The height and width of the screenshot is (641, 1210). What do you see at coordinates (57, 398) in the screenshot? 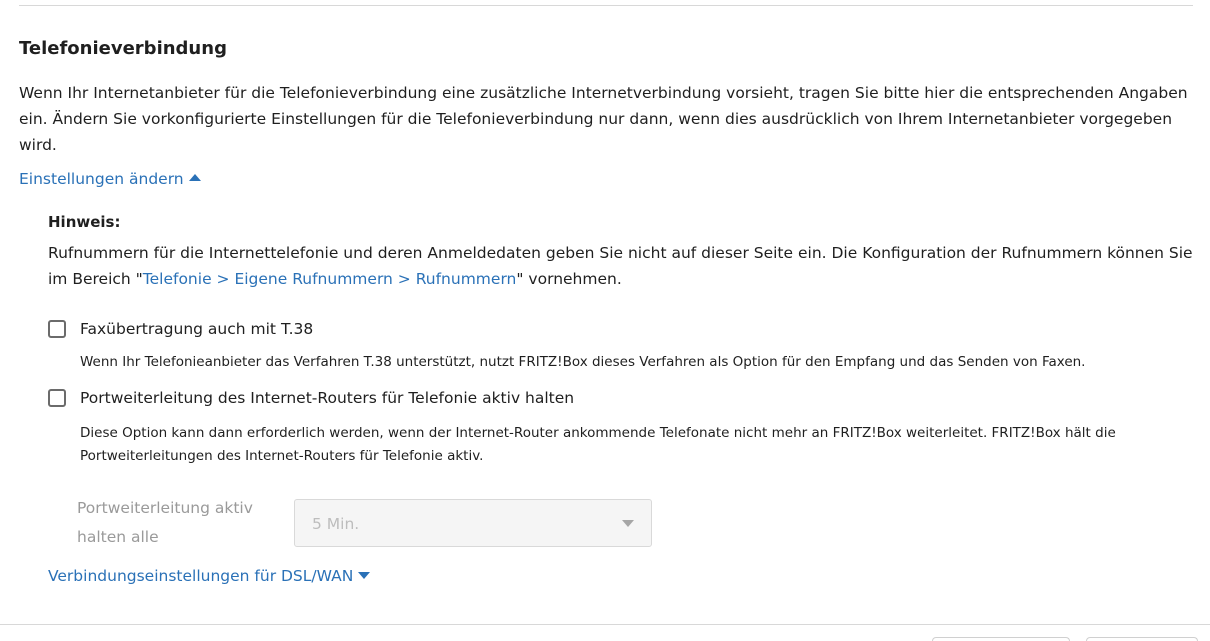
I see `port-forwarding-checkbox` at bounding box center [57, 398].